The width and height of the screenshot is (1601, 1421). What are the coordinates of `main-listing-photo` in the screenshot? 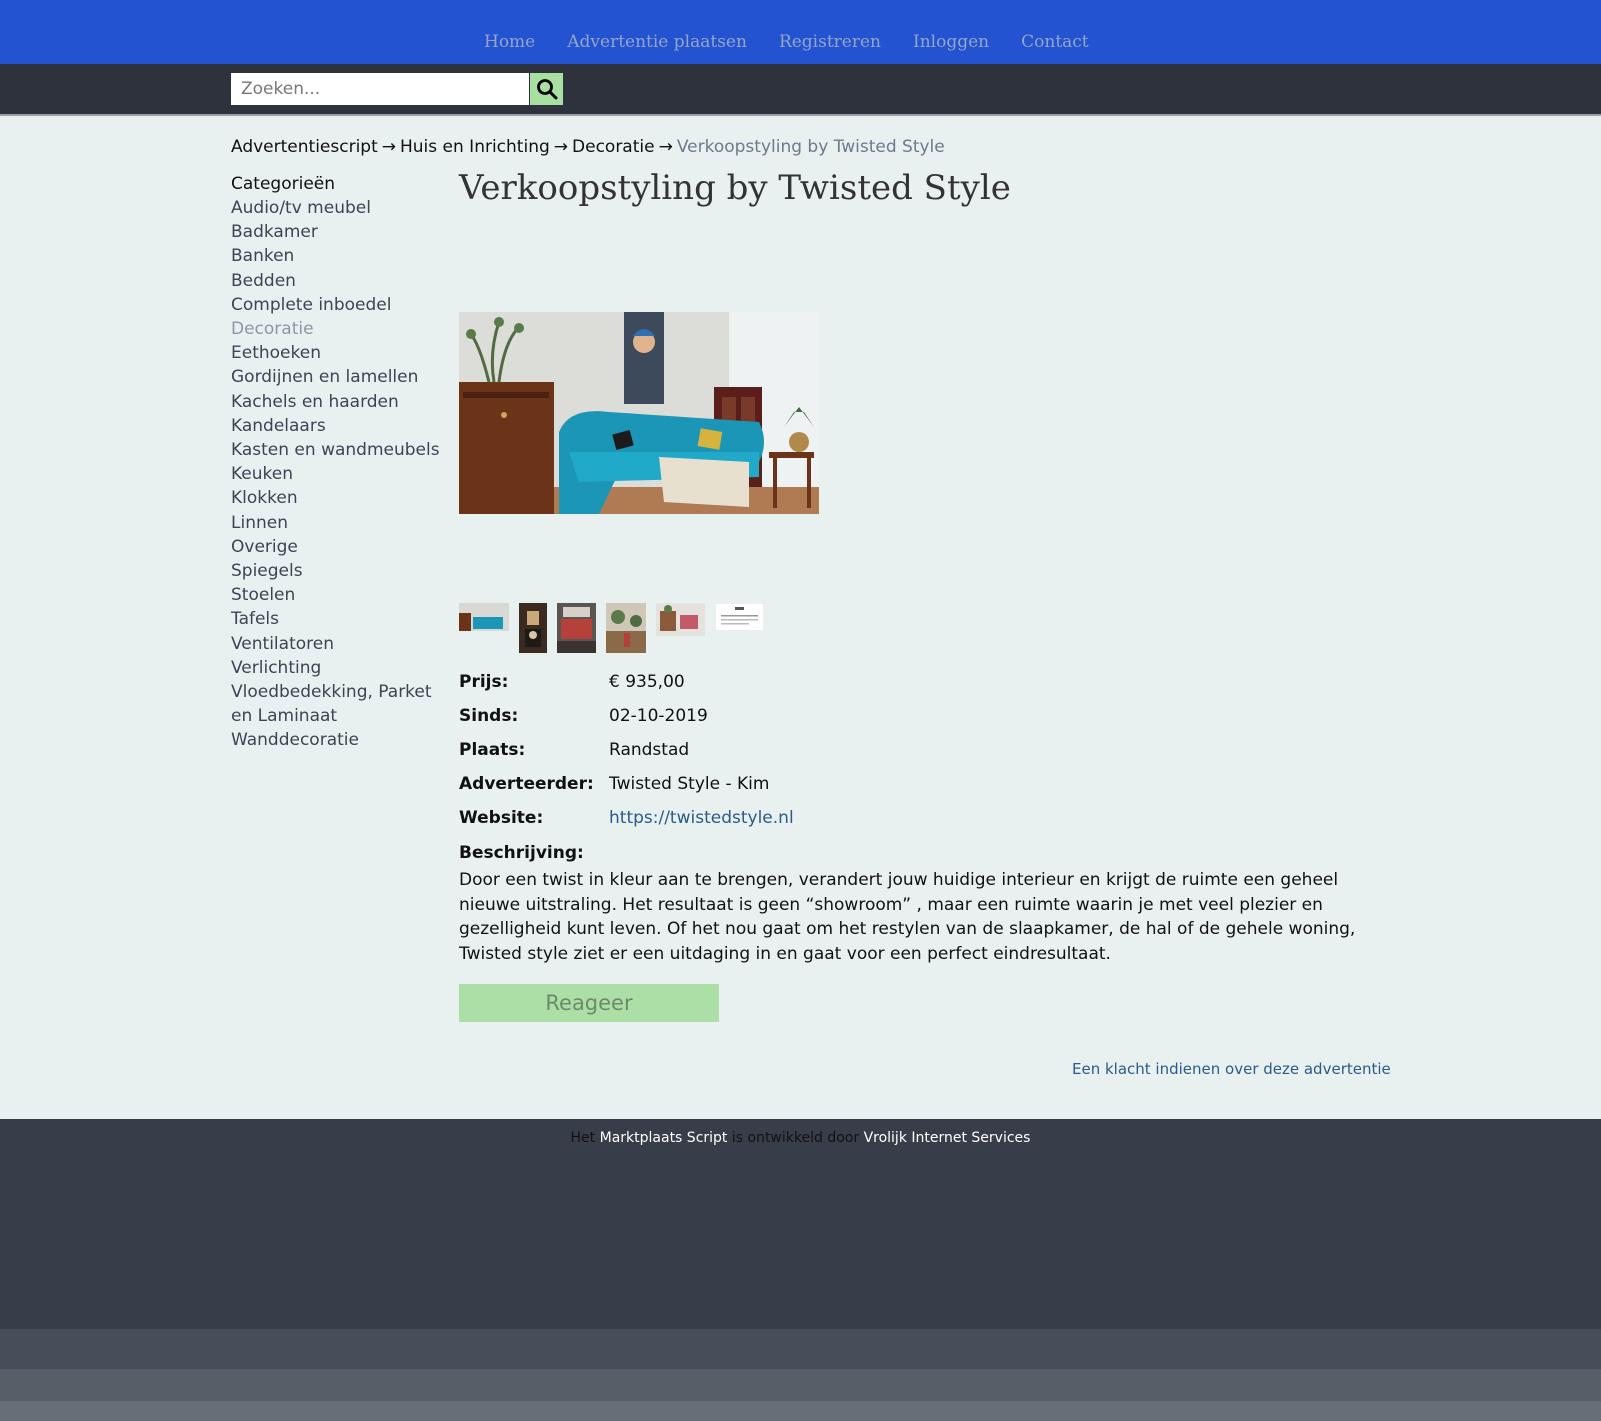 It's located at (639, 413).